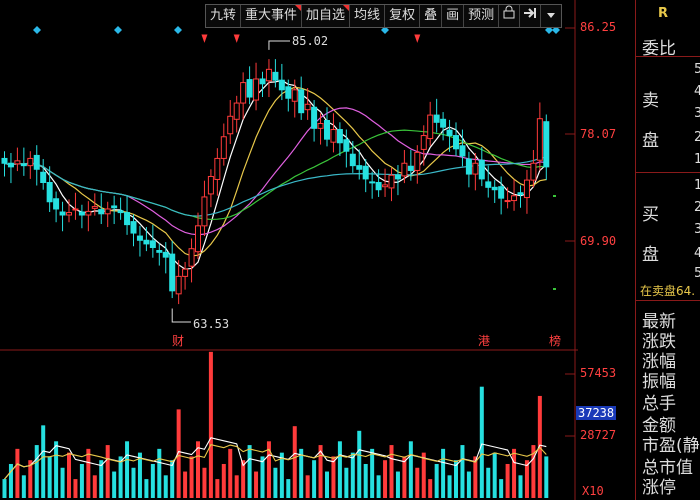  What do you see at coordinates (178, 340) in the screenshot?
I see `event-marker-cai: 财` at bounding box center [178, 340].